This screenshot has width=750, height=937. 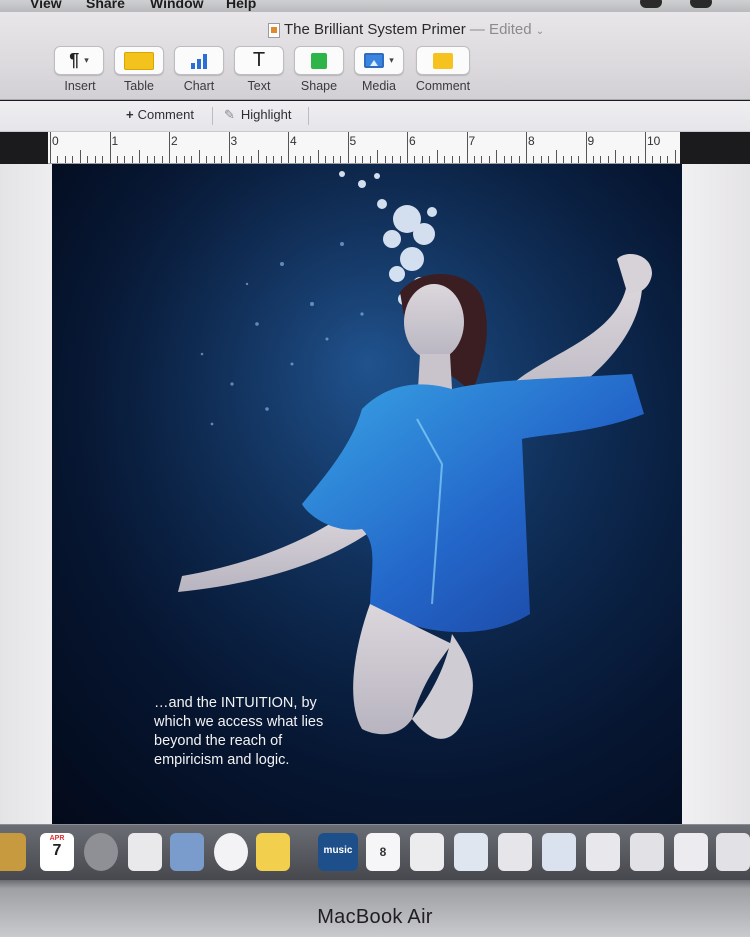 I want to click on add-comment-button: + Comment, so click(x=160, y=114).